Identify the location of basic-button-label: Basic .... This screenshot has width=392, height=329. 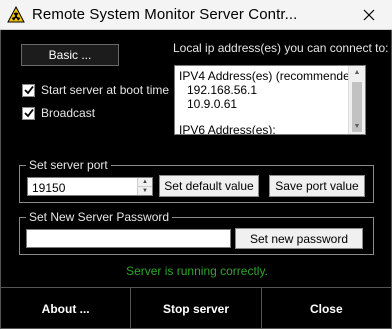
(70, 55).